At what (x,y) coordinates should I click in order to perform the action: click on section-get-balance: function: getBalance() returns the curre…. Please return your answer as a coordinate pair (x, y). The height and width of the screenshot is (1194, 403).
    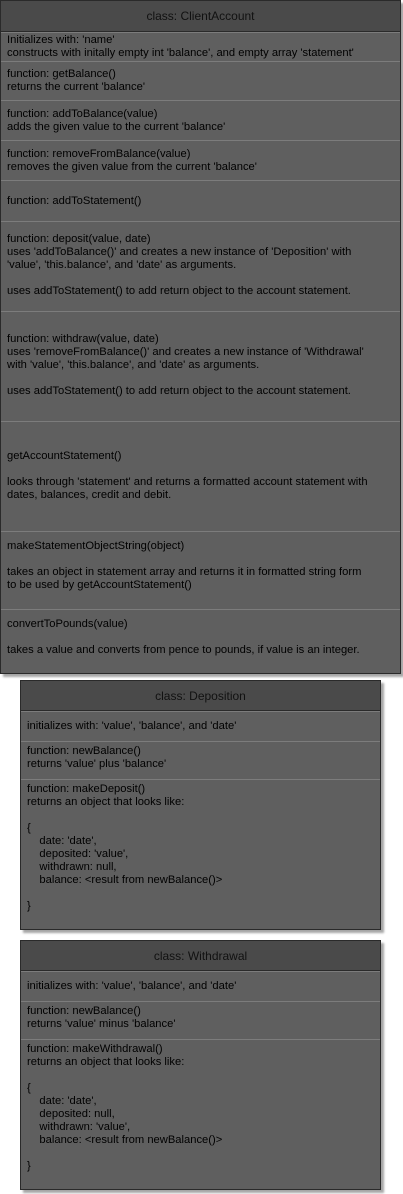
    Looking at the image, I should click on (200, 80).